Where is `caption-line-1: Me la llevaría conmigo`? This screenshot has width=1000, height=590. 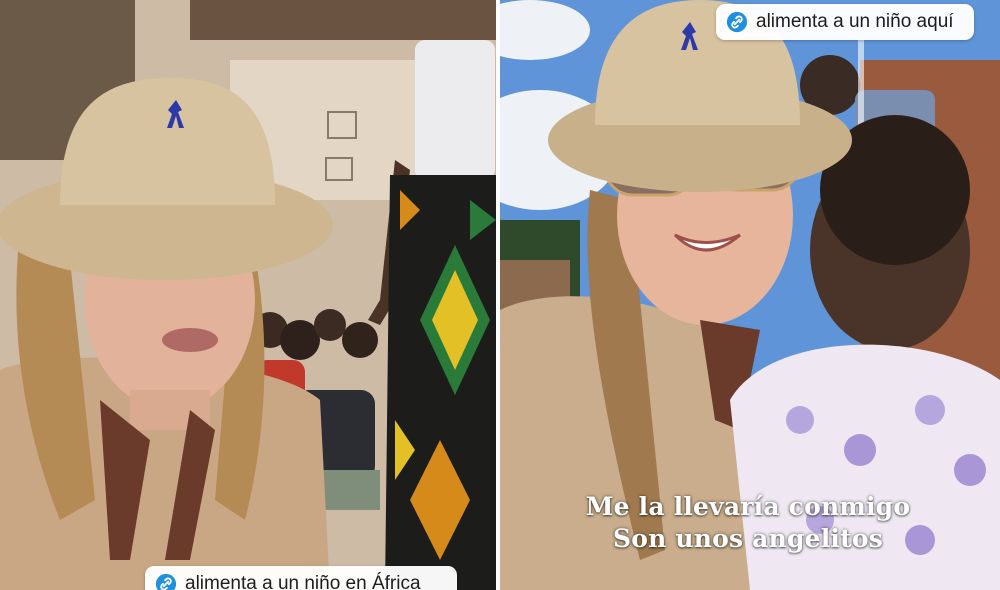 caption-line-1: Me la llevaría conmigo is located at coordinates (748, 506).